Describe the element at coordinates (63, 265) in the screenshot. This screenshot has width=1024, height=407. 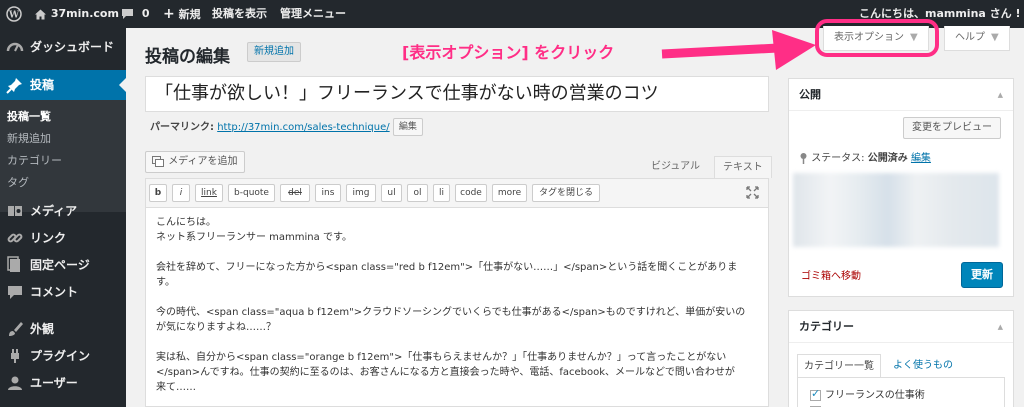
I see `sidebar-item-pages: 固定ページ` at that location.